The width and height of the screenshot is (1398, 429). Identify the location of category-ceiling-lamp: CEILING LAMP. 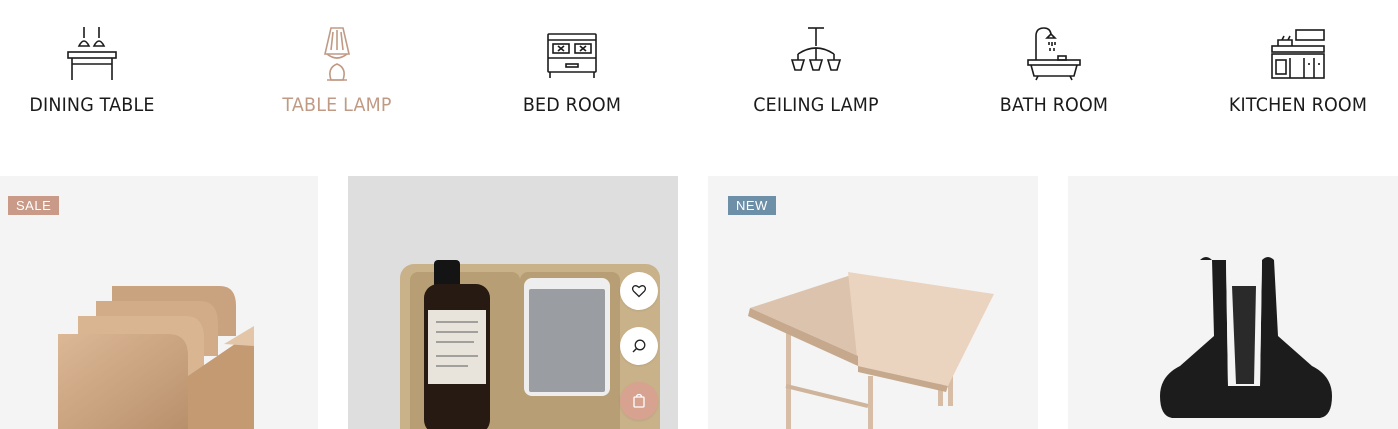
(816, 70).